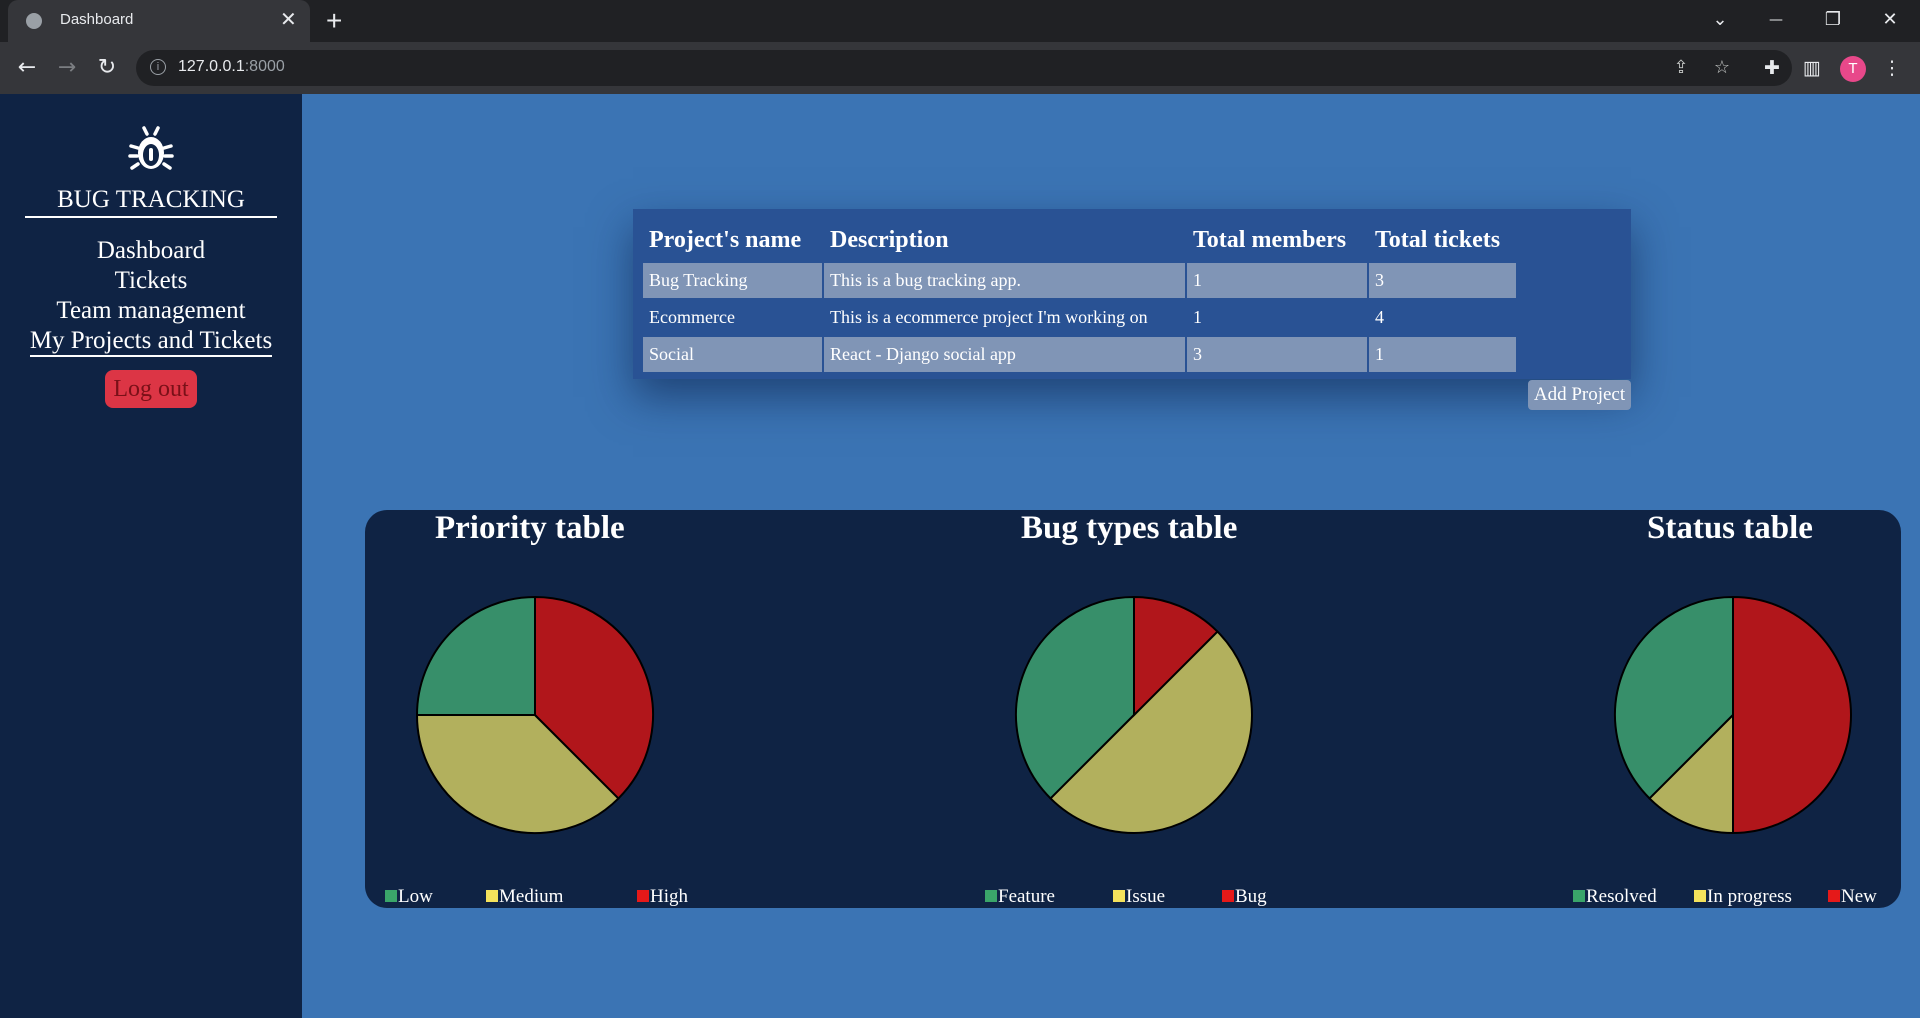 Image resolution: width=1920 pixels, height=1018 pixels. I want to click on legend-item-new: New, so click(1852, 897).